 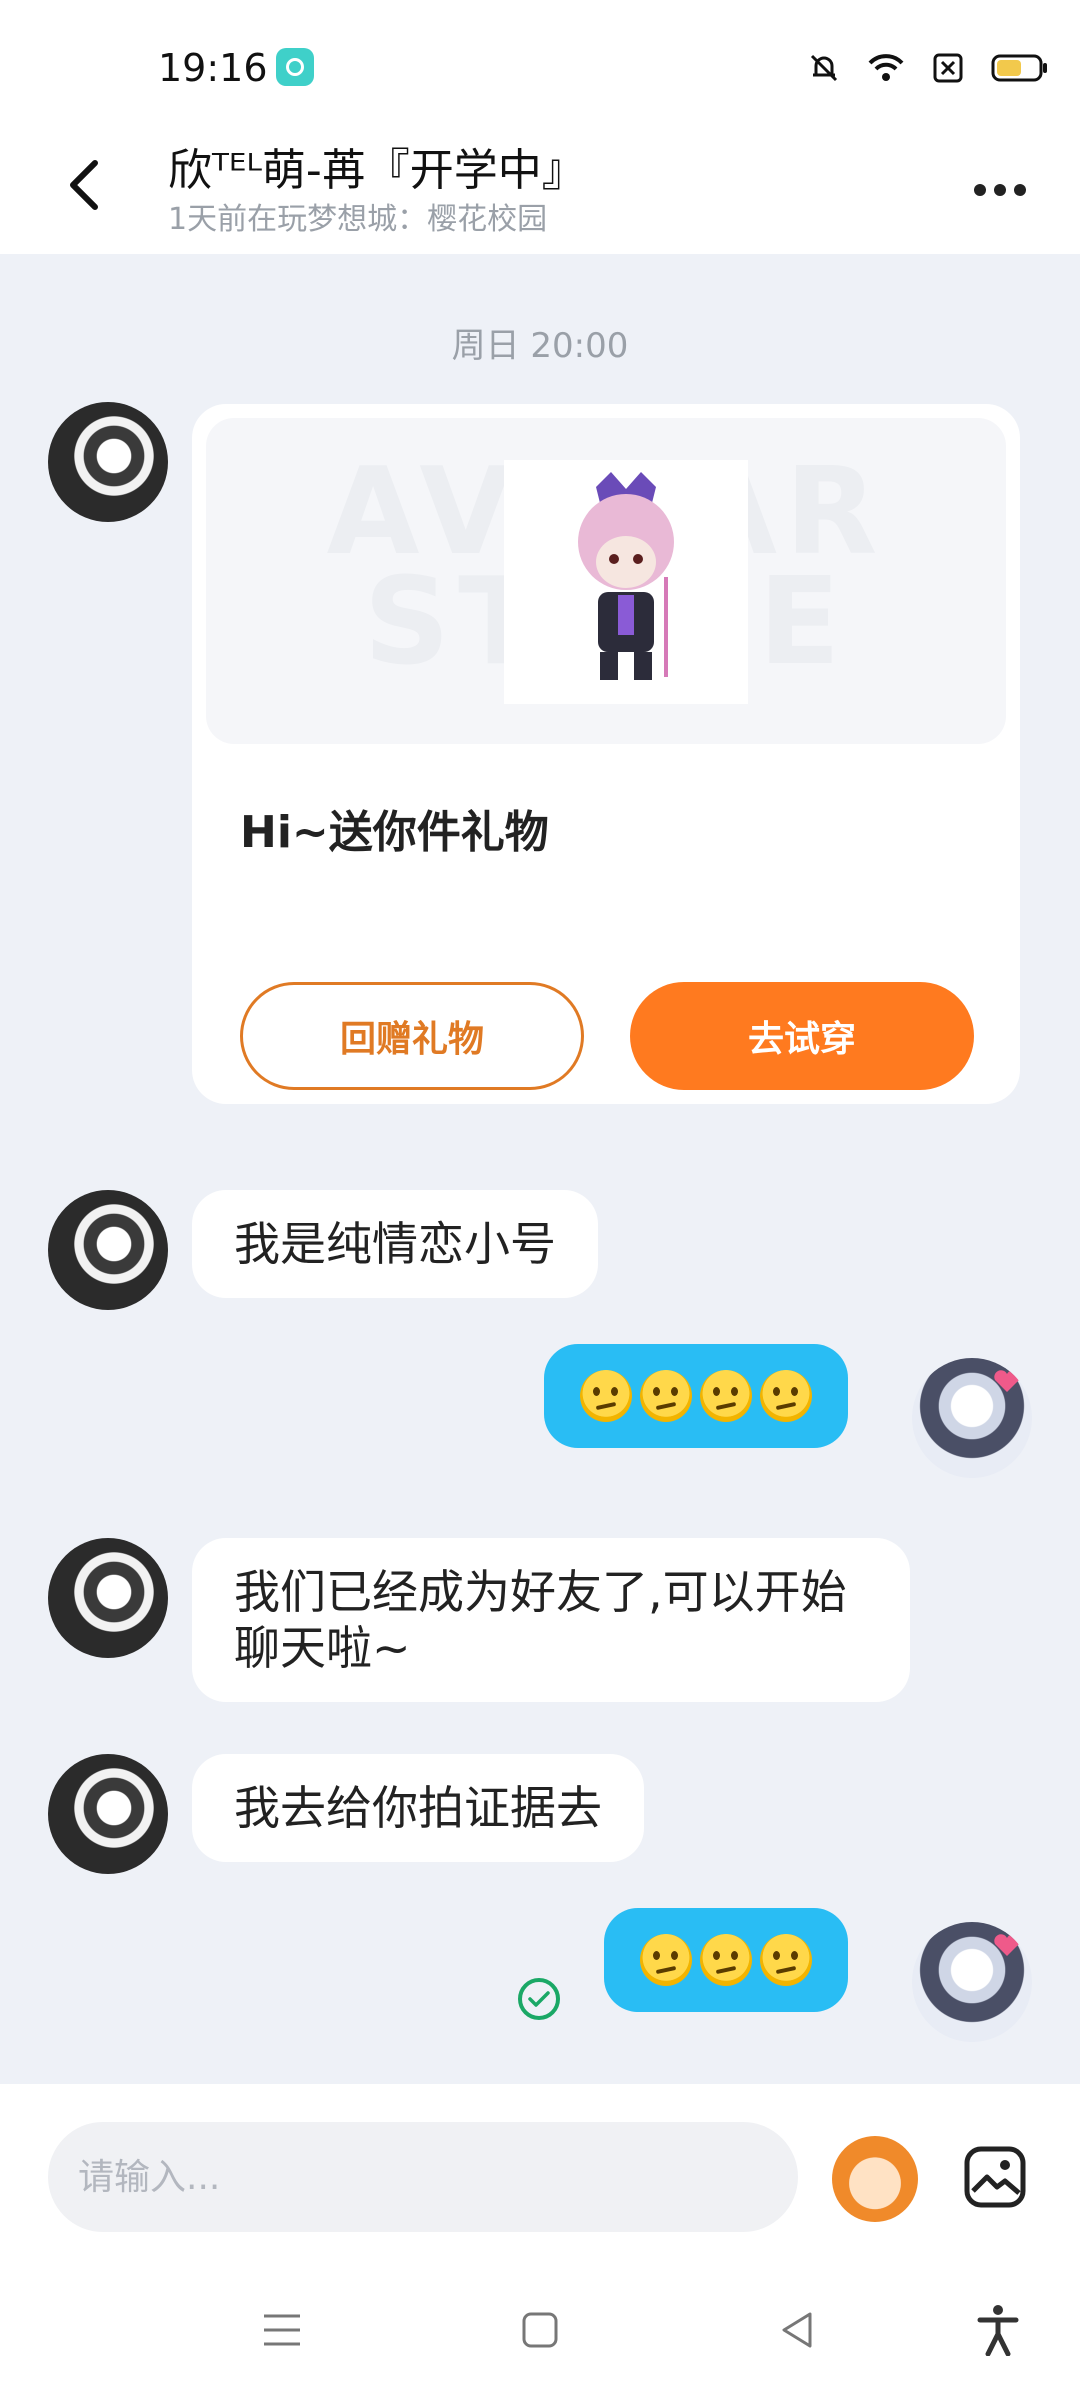 I want to click on gift-image-area: AVATAR STORE, so click(x=606, y=581).